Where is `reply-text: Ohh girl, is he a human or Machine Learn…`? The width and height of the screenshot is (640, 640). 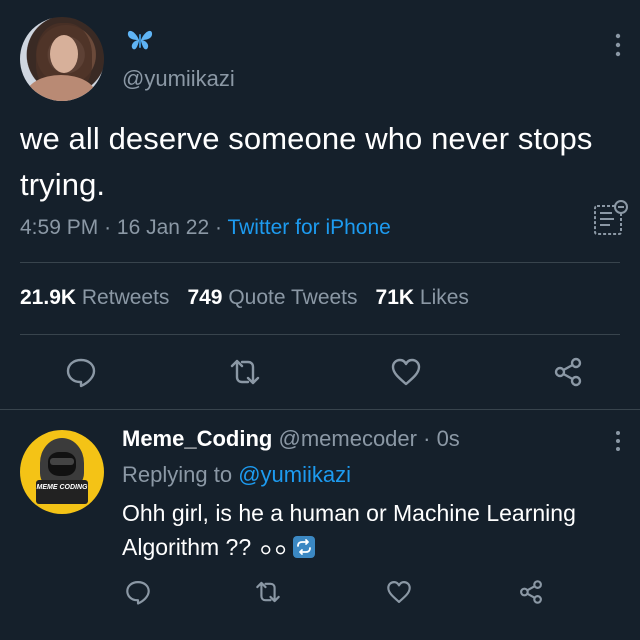
reply-text: Ohh girl, is he a human or Machine Learn… is located at coordinates (349, 530).